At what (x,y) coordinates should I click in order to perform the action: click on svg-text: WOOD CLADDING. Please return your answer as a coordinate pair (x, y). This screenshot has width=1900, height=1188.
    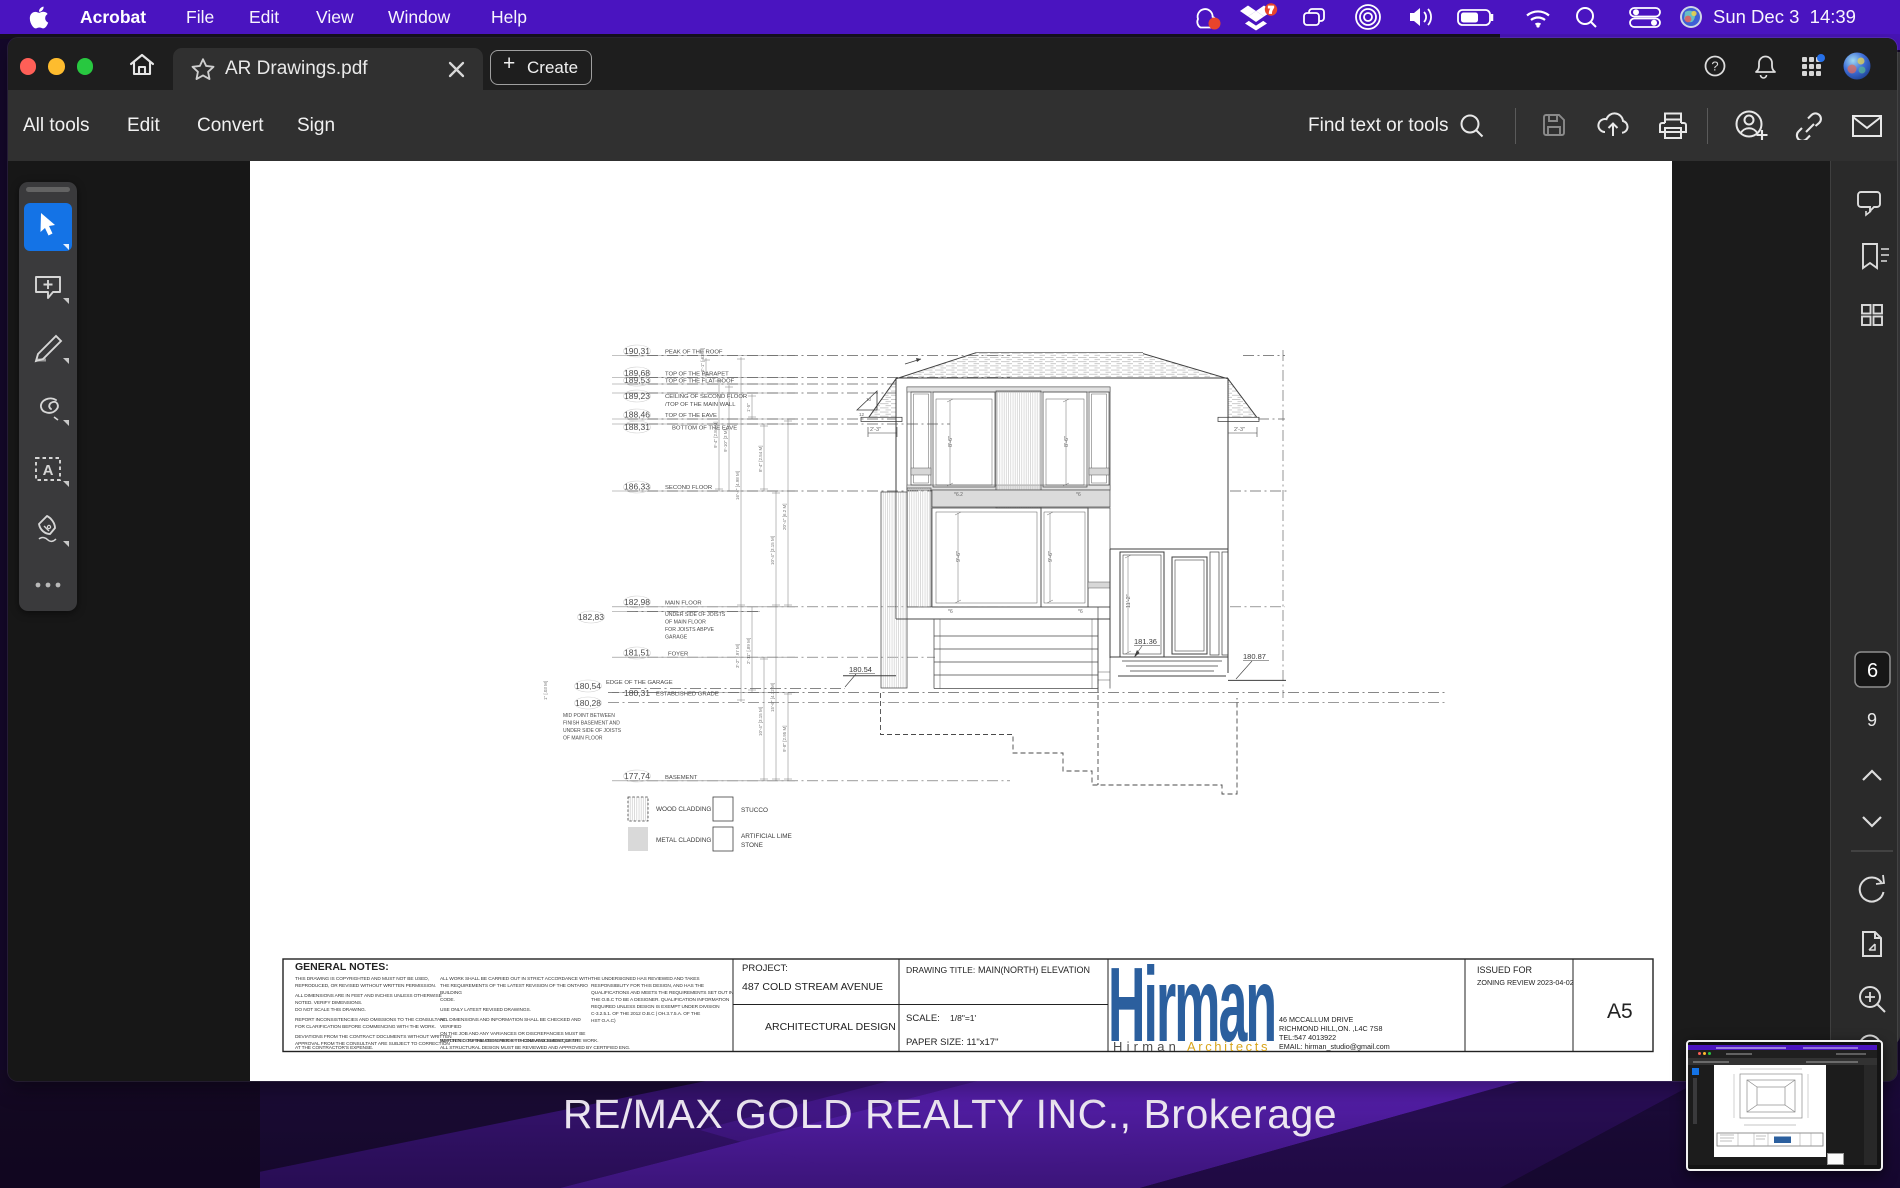
    Looking at the image, I should click on (683, 809).